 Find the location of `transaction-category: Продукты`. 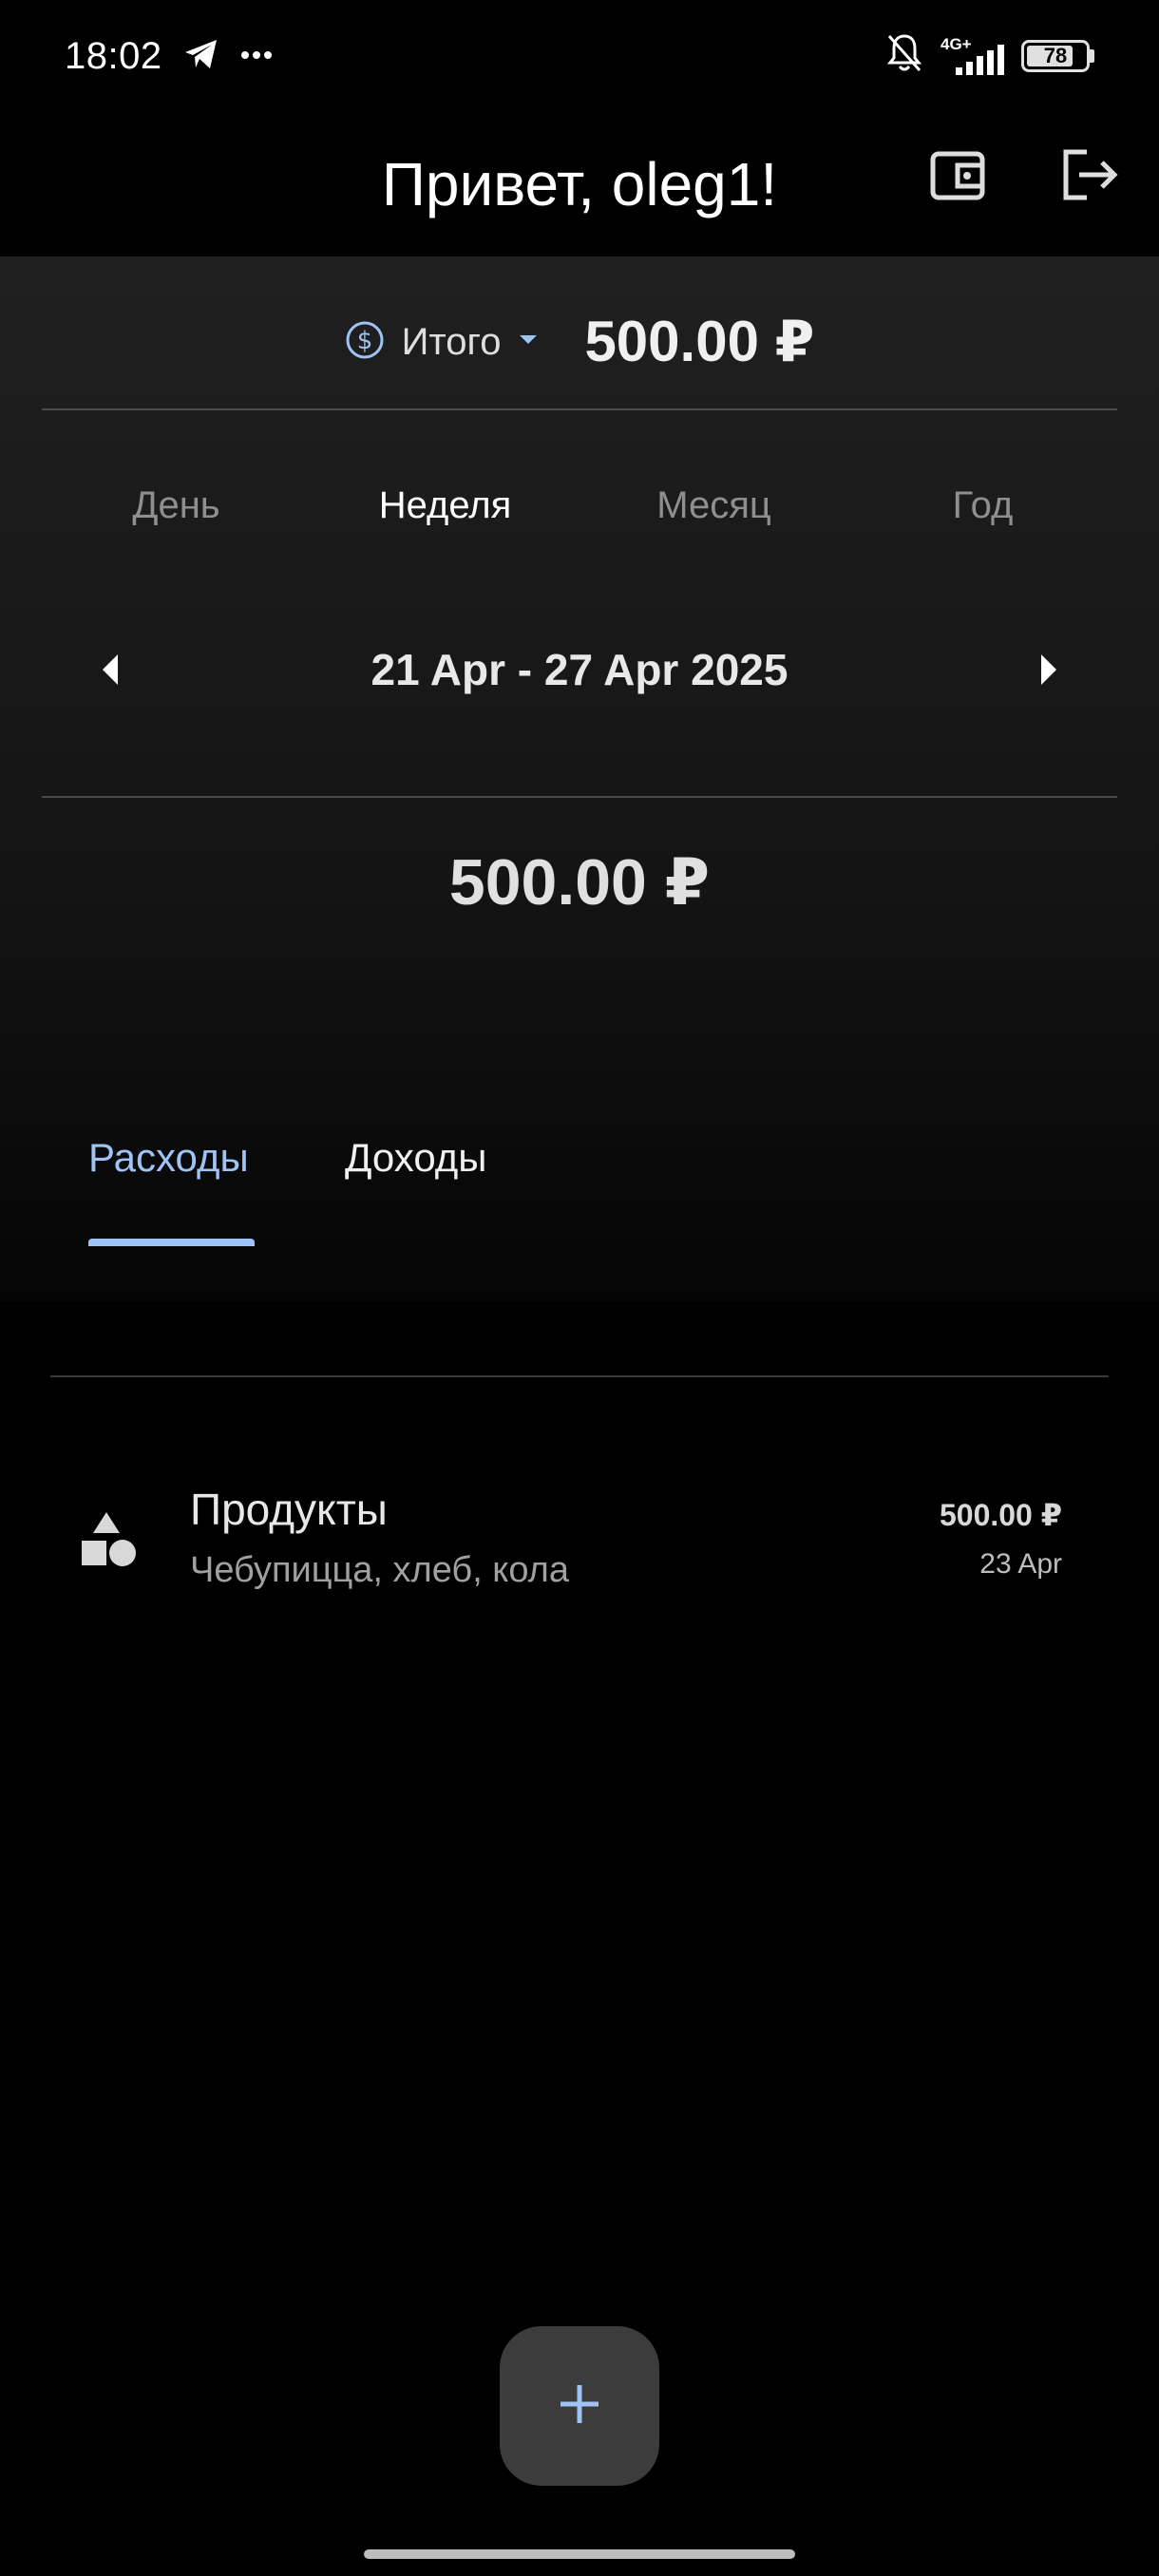

transaction-category: Продукты is located at coordinates (289, 1509).